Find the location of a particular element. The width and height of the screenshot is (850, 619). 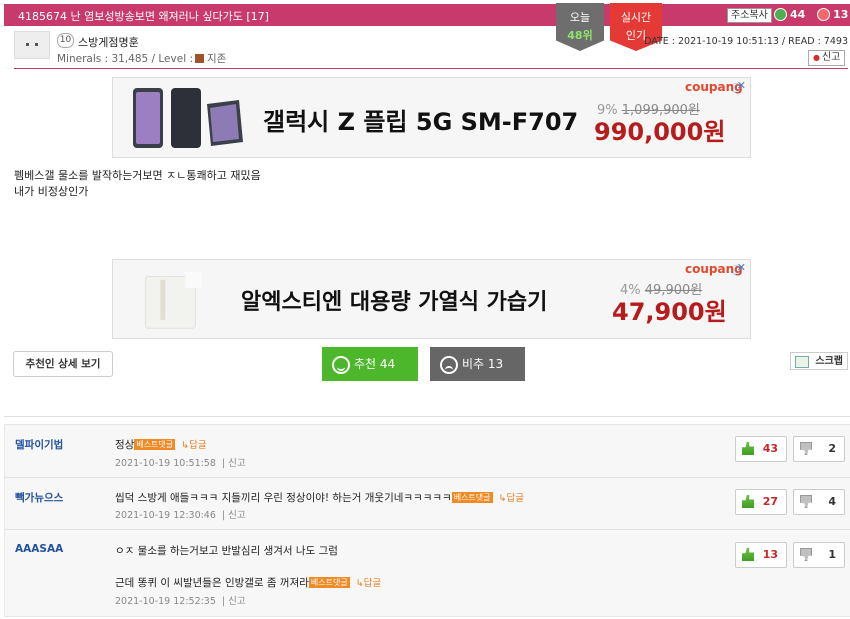

comment-date: 2021-10-19 12:30:46 | 신고 is located at coordinates (180, 515).